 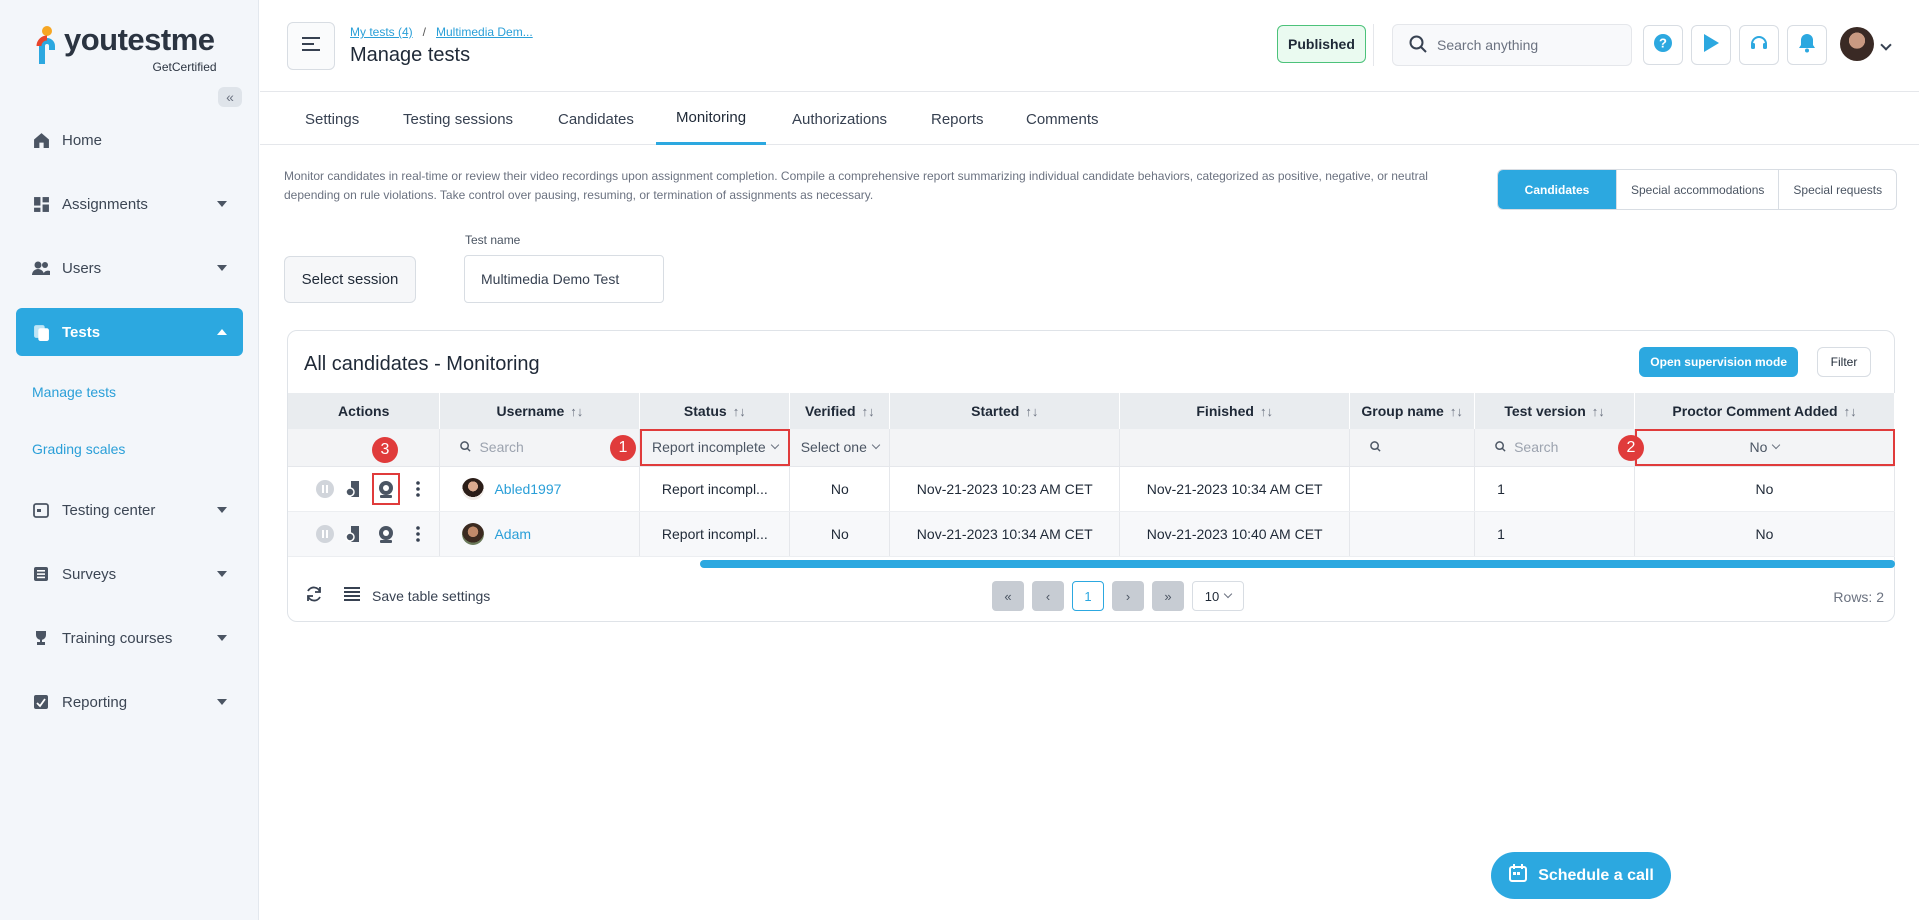 I want to click on column-started: Started ↑↓, so click(x=1005, y=411).